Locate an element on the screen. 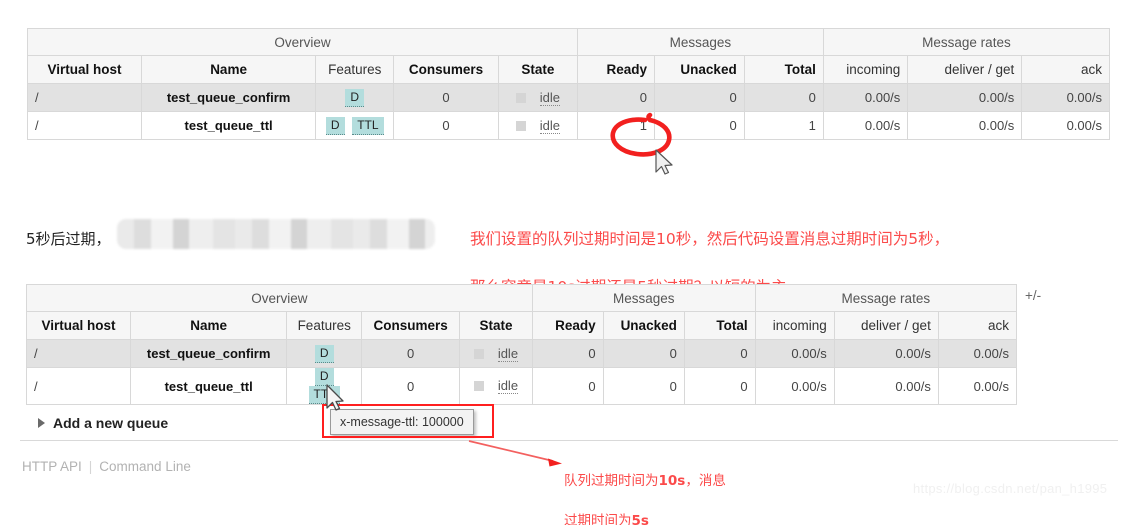 The height and width of the screenshot is (525, 1131). divider is located at coordinates (569, 440).